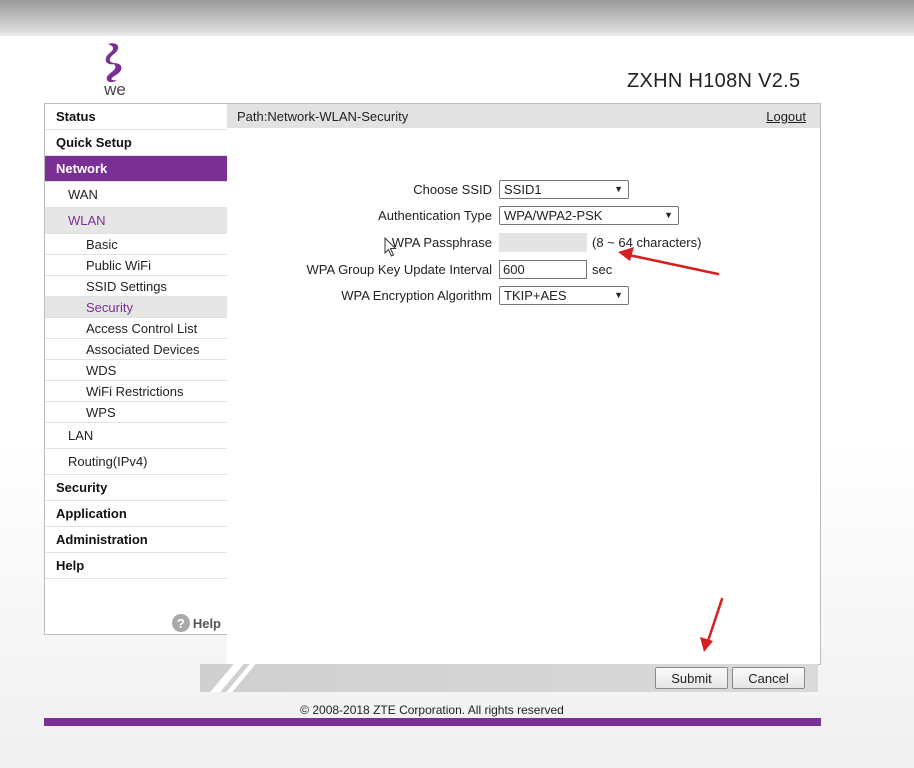 The height and width of the screenshot is (768, 914). Describe the element at coordinates (691, 678) in the screenshot. I see `submit-button: Submit` at that location.